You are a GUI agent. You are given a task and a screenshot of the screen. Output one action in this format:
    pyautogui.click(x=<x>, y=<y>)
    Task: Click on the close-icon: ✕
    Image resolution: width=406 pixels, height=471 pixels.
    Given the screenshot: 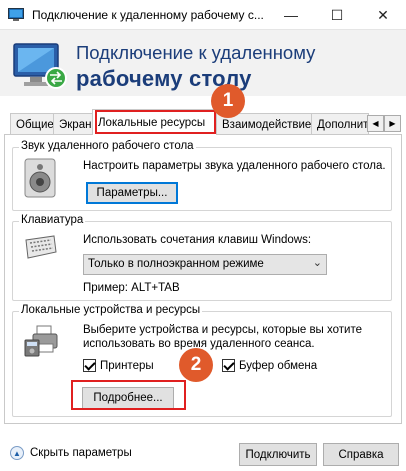 What is the action you would take?
    pyautogui.click(x=383, y=14)
    